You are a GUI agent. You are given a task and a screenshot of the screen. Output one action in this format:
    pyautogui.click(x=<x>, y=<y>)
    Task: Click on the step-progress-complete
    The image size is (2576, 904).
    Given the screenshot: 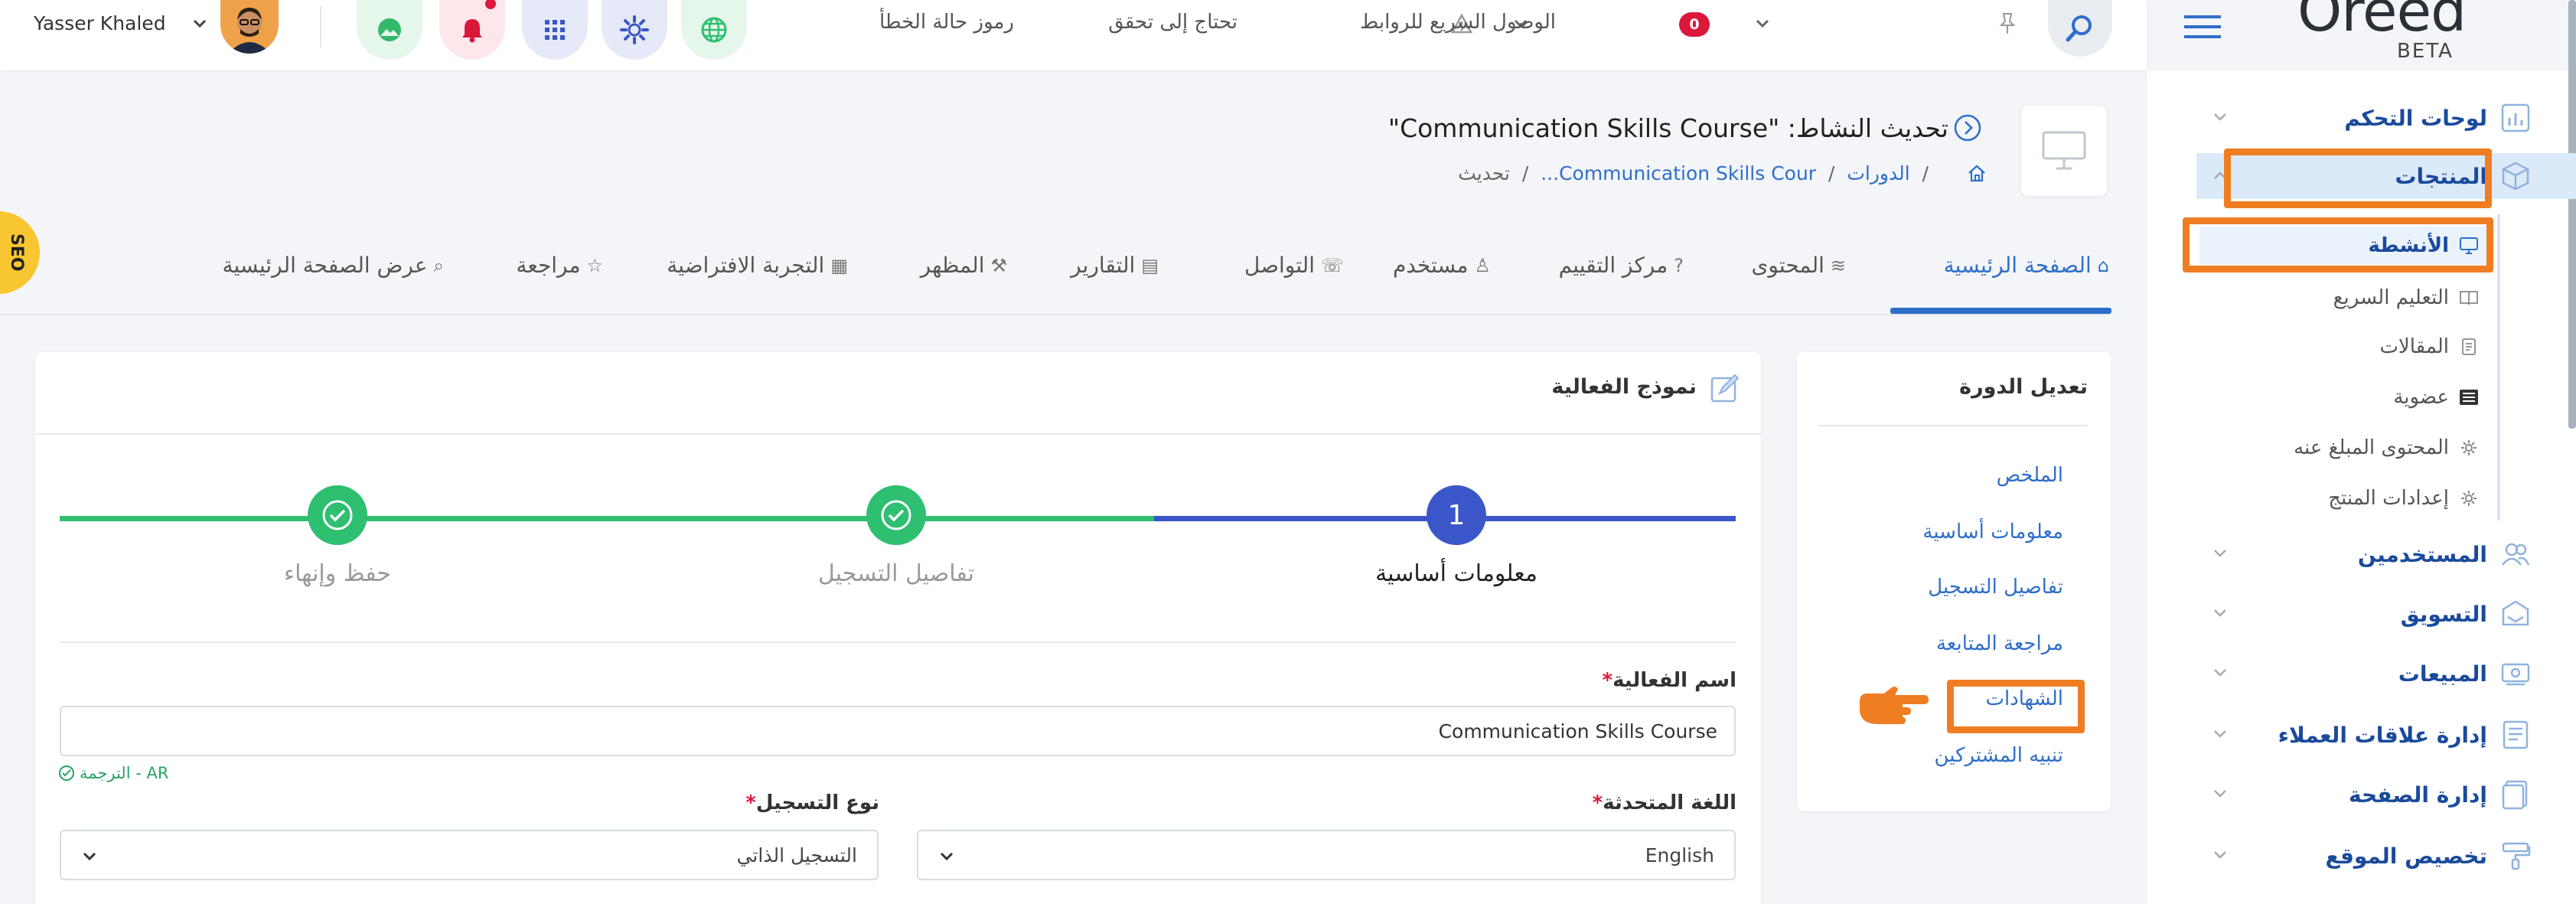 What is the action you would take?
    pyautogui.click(x=607, y=518)
    